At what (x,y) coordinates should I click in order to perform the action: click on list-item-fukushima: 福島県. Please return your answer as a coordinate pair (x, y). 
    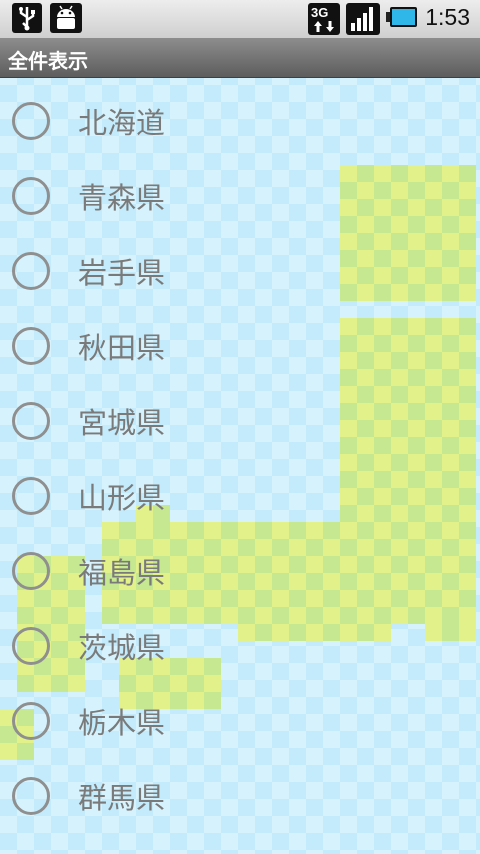
    Looking at the image, I should click on (240, 573).